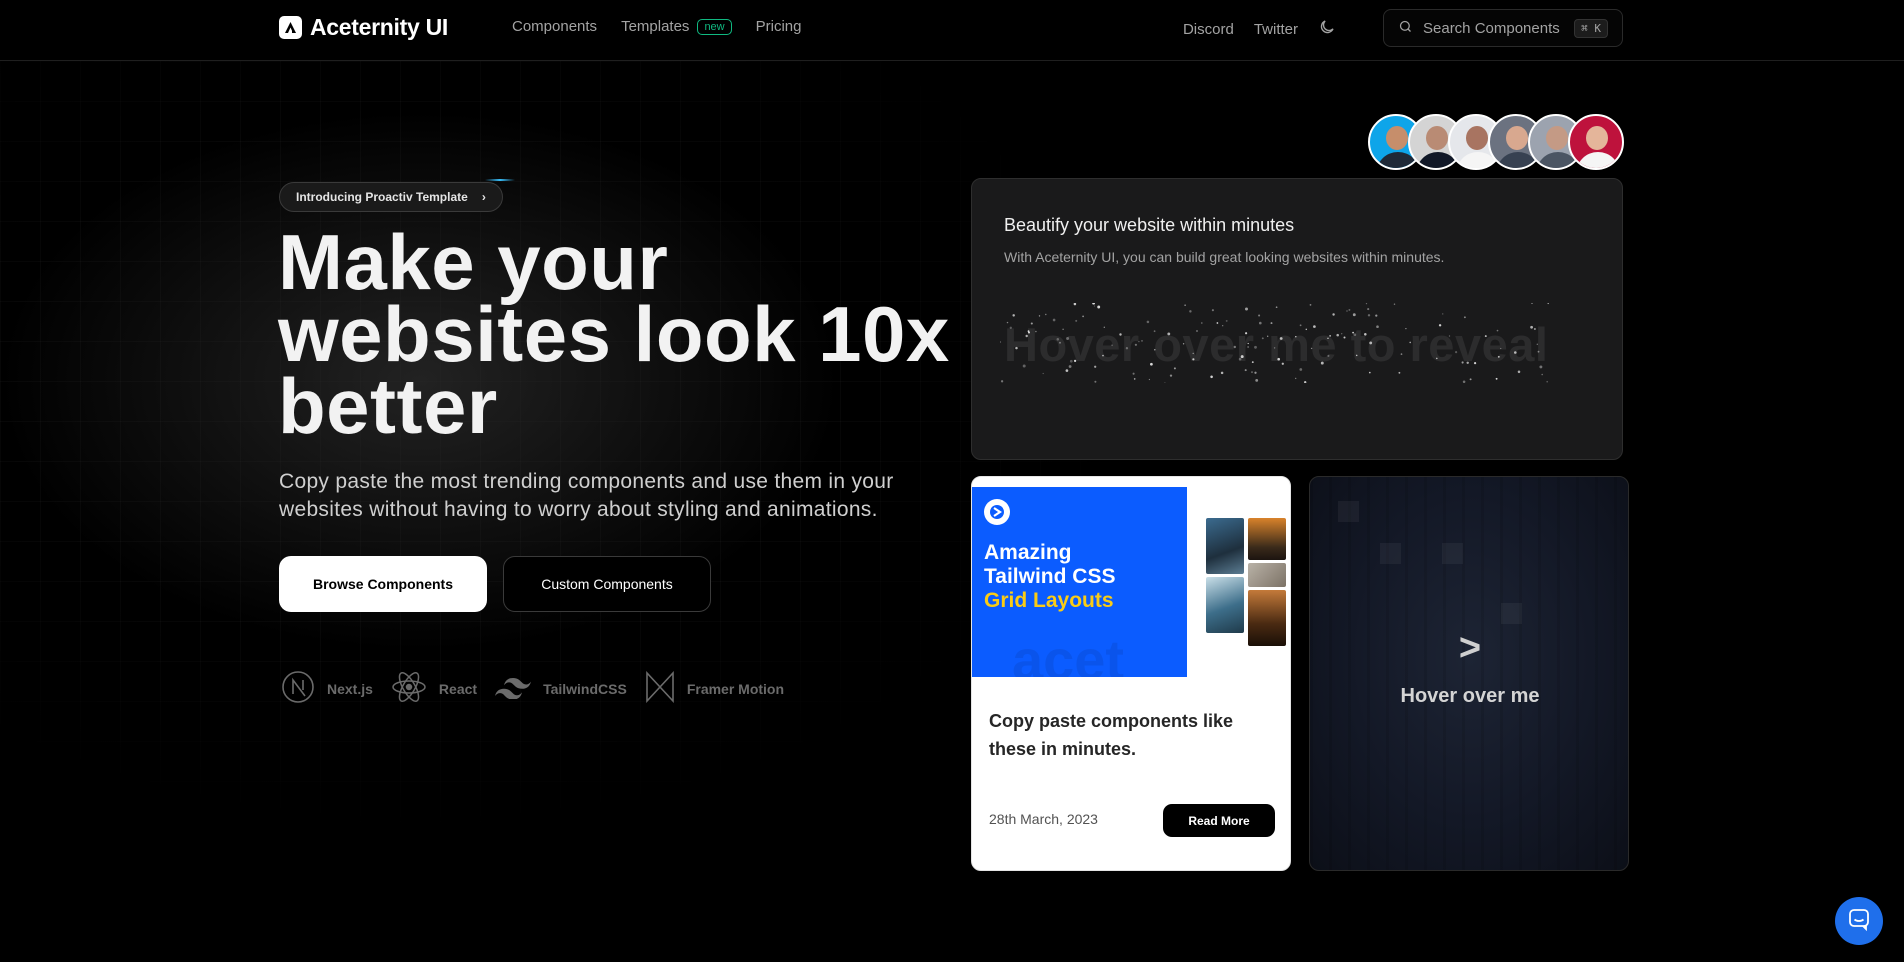 The height and width of the screenshot is (962, 1904). What do you see at coordinates (1068, 652) in the screenshot?
I see `blog-image-ghost-text: acet` at bounding box center [1068, 652].